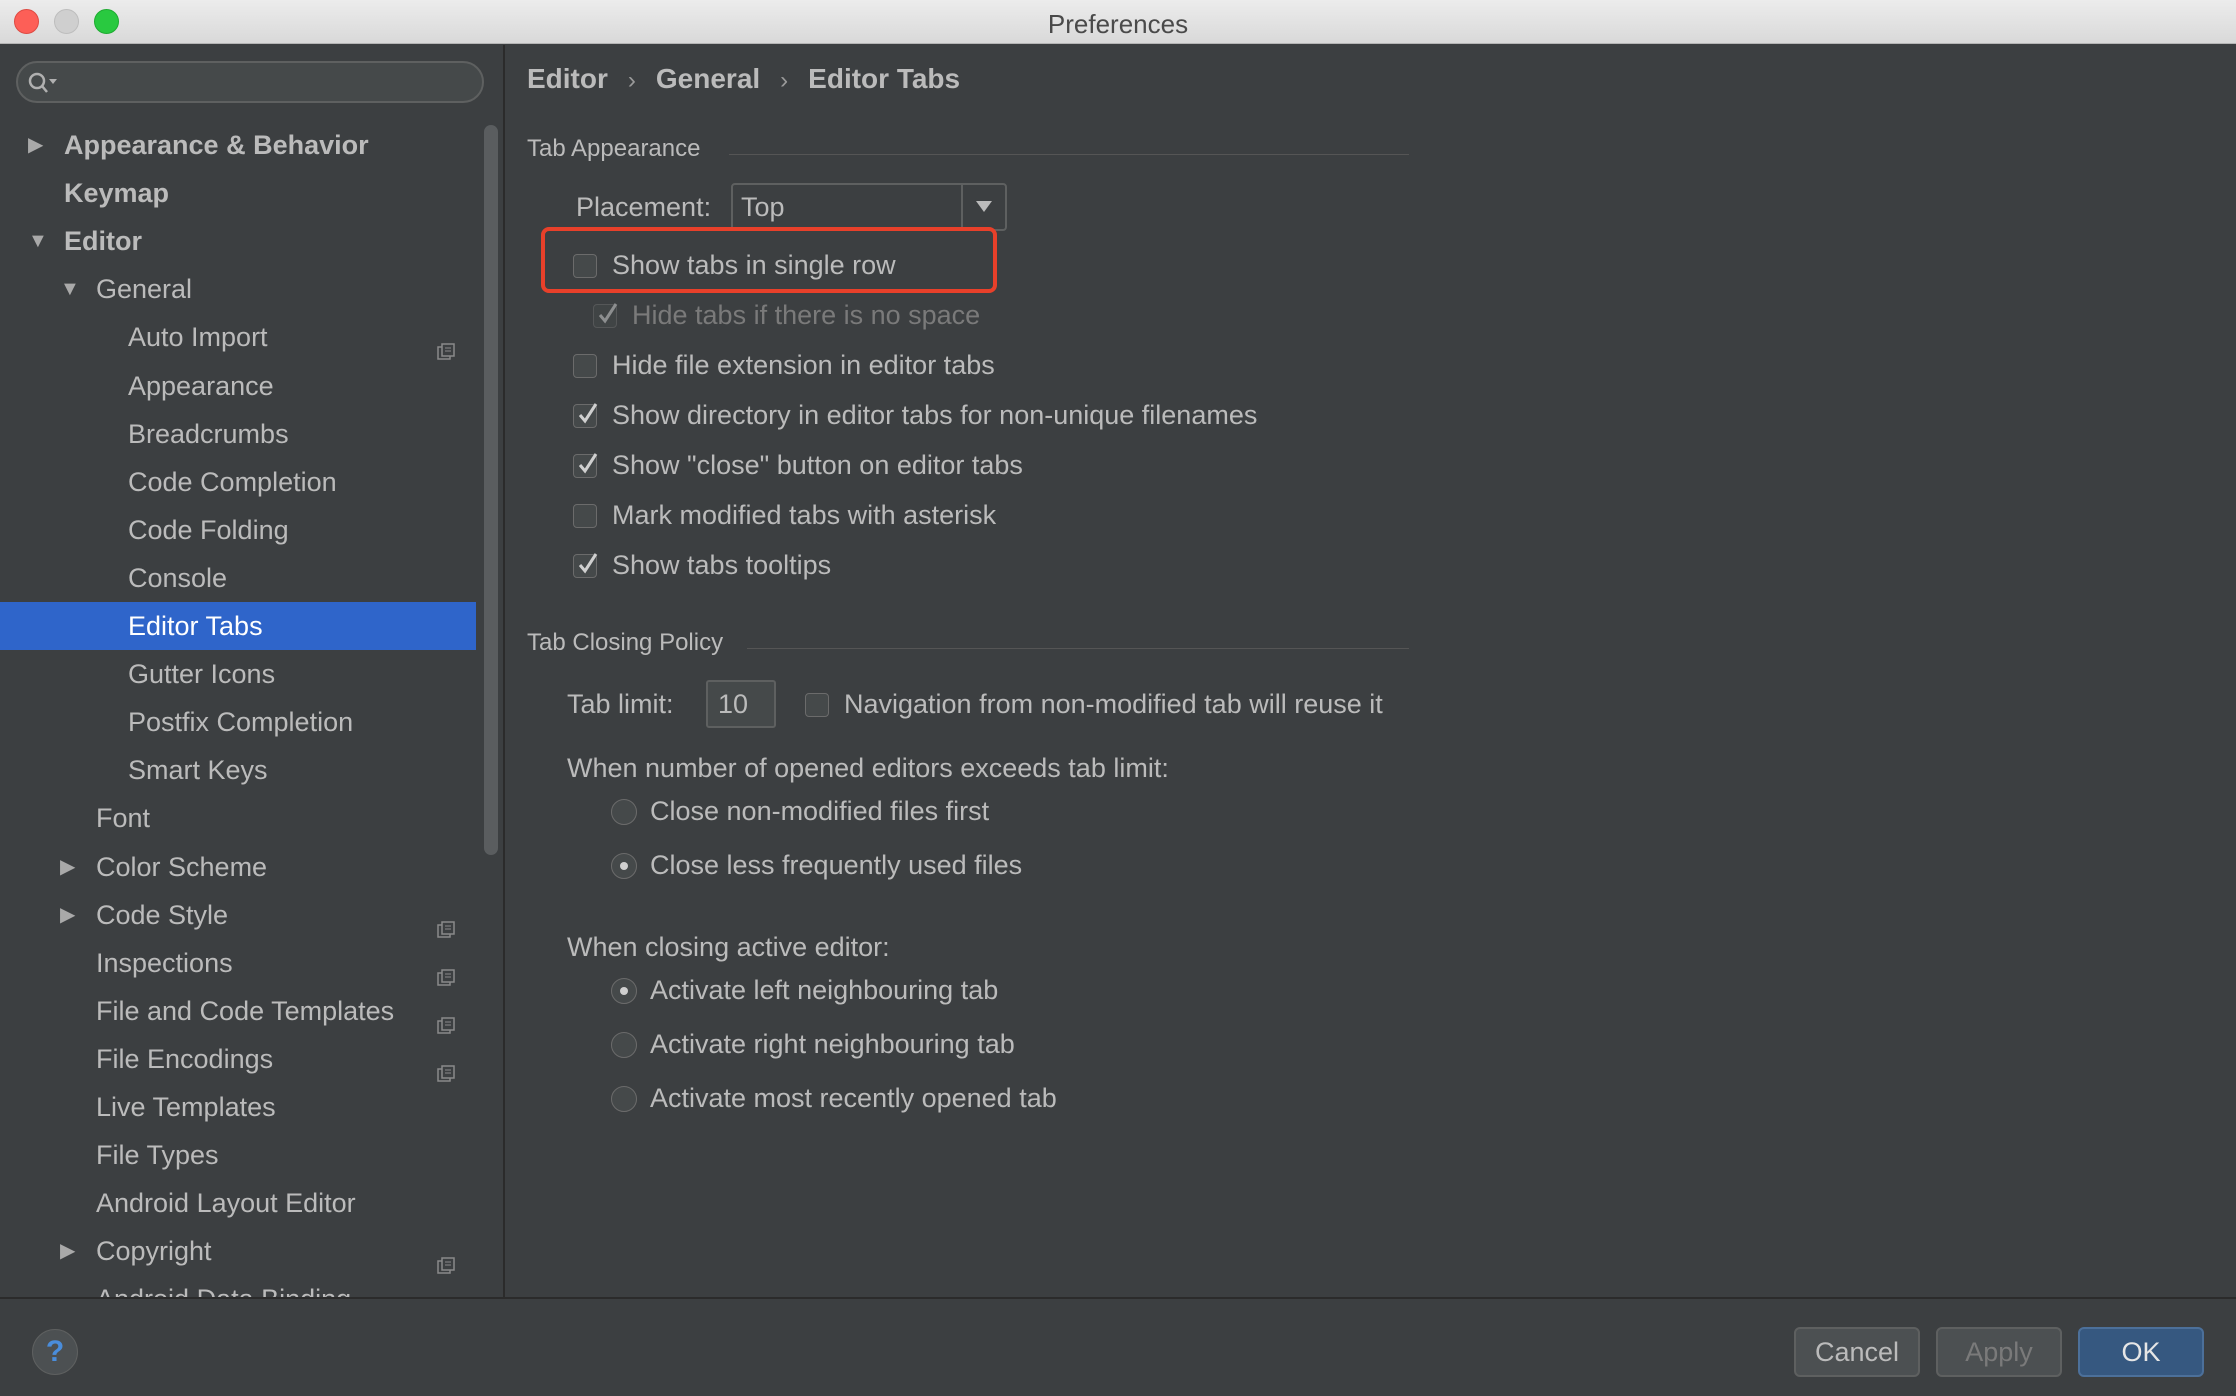 Image resolution: width=2236 pixels, height=1396 pixels. I want to click on apply-button: Apply, so click(1999, 1352).